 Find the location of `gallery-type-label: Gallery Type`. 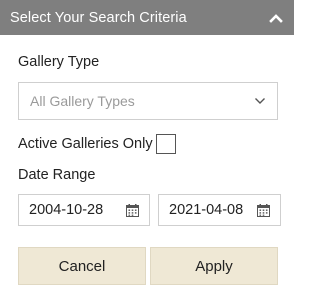

gallery-type-label: Gallery Type is located at coordinates (59, 62).